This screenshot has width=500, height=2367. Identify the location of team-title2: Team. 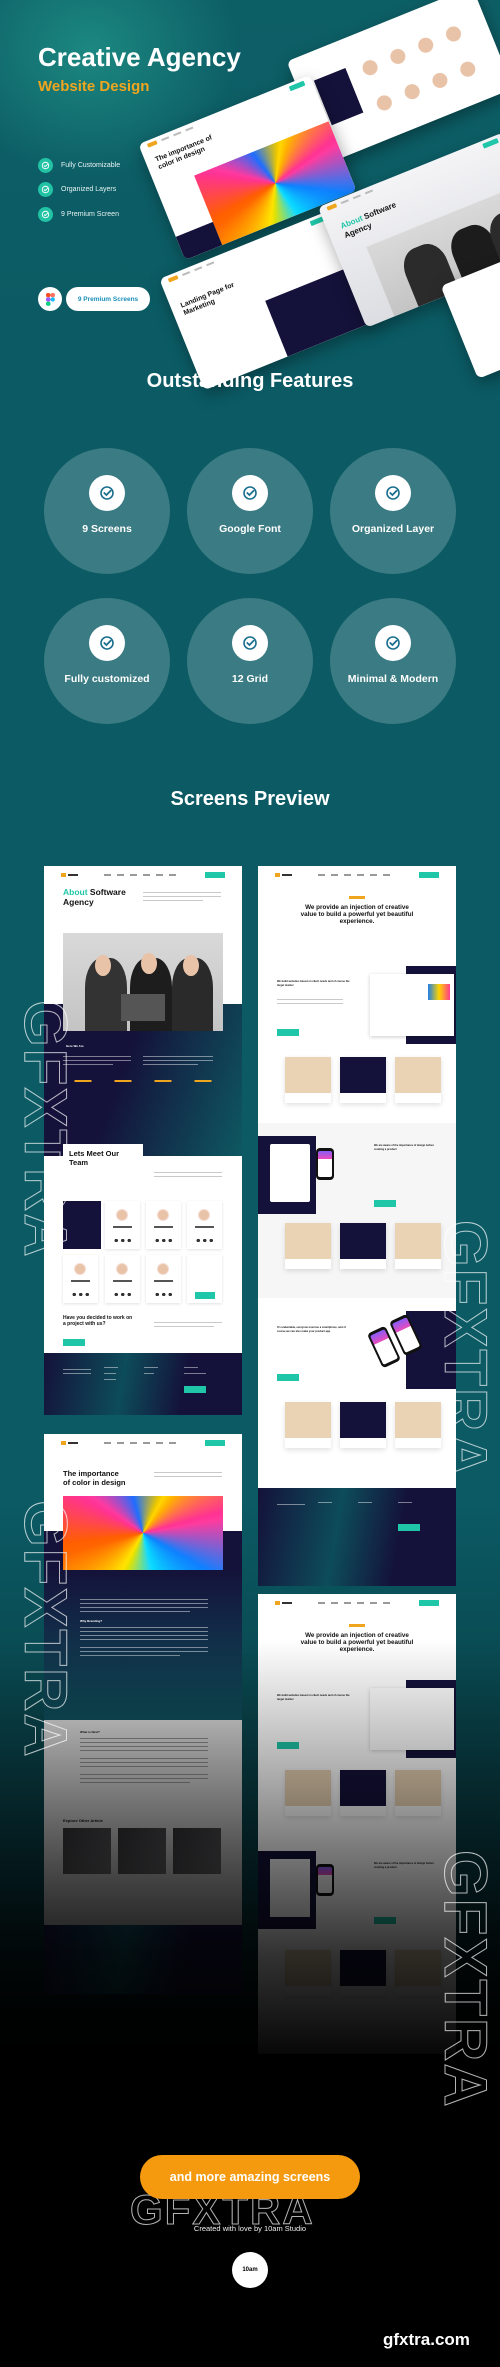
(79, 1162).